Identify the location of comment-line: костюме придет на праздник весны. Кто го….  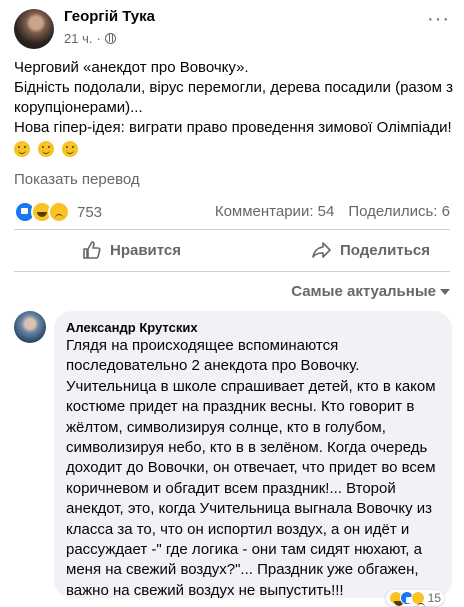
(240, 407).